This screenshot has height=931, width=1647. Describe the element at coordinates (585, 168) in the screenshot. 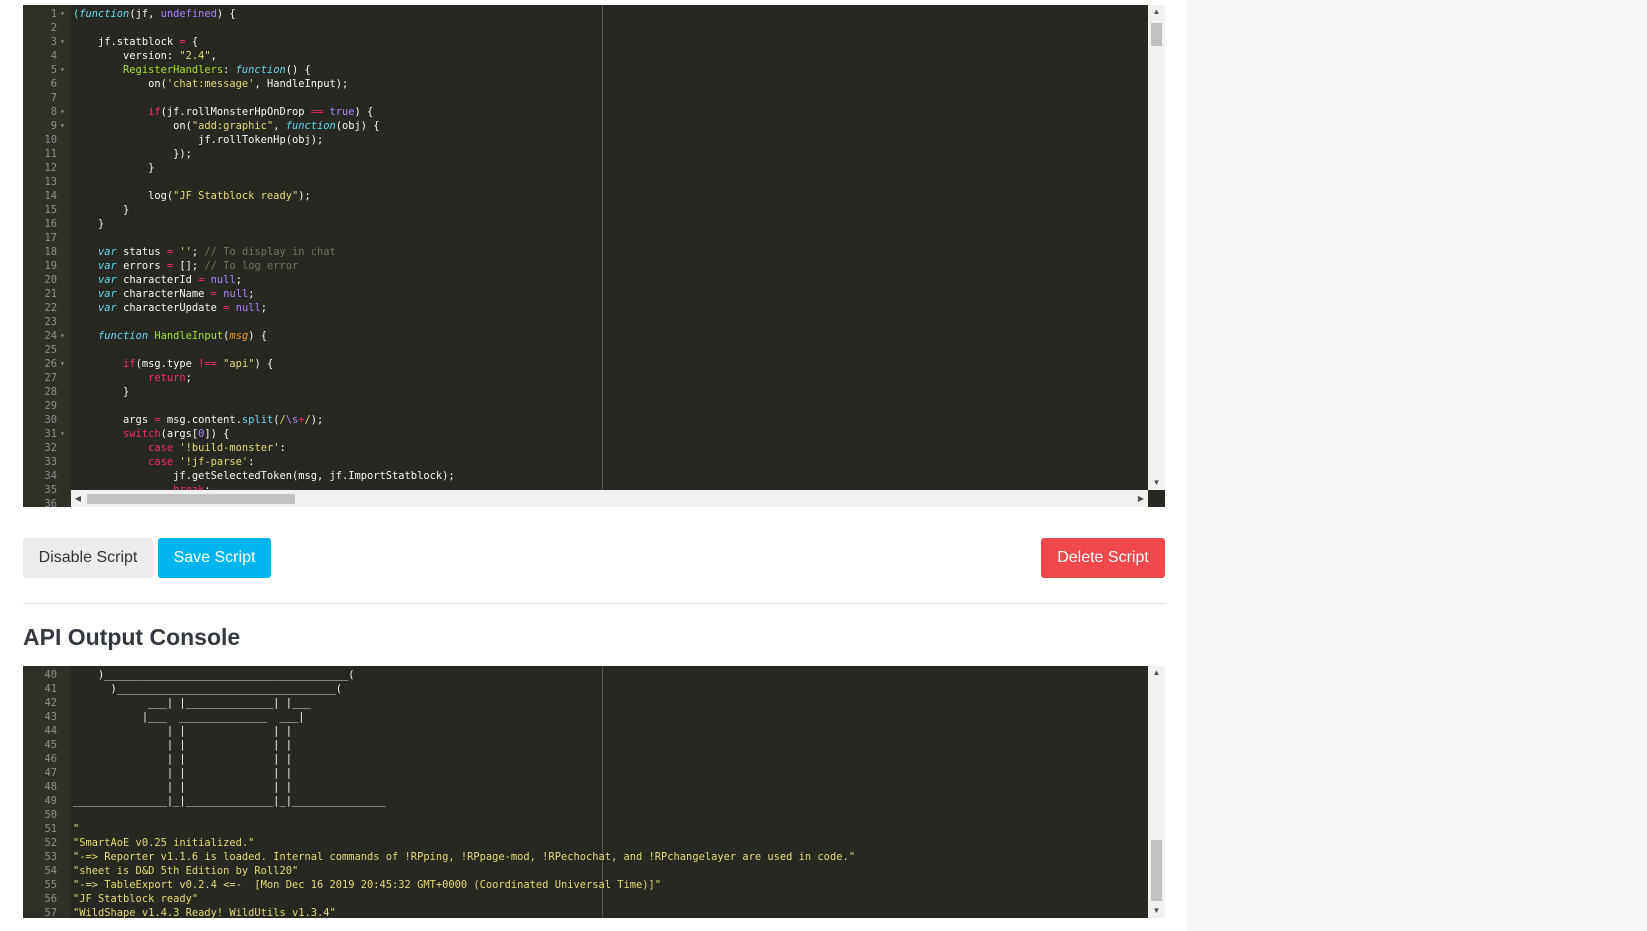

I see `code-line: 12 }` at that location.